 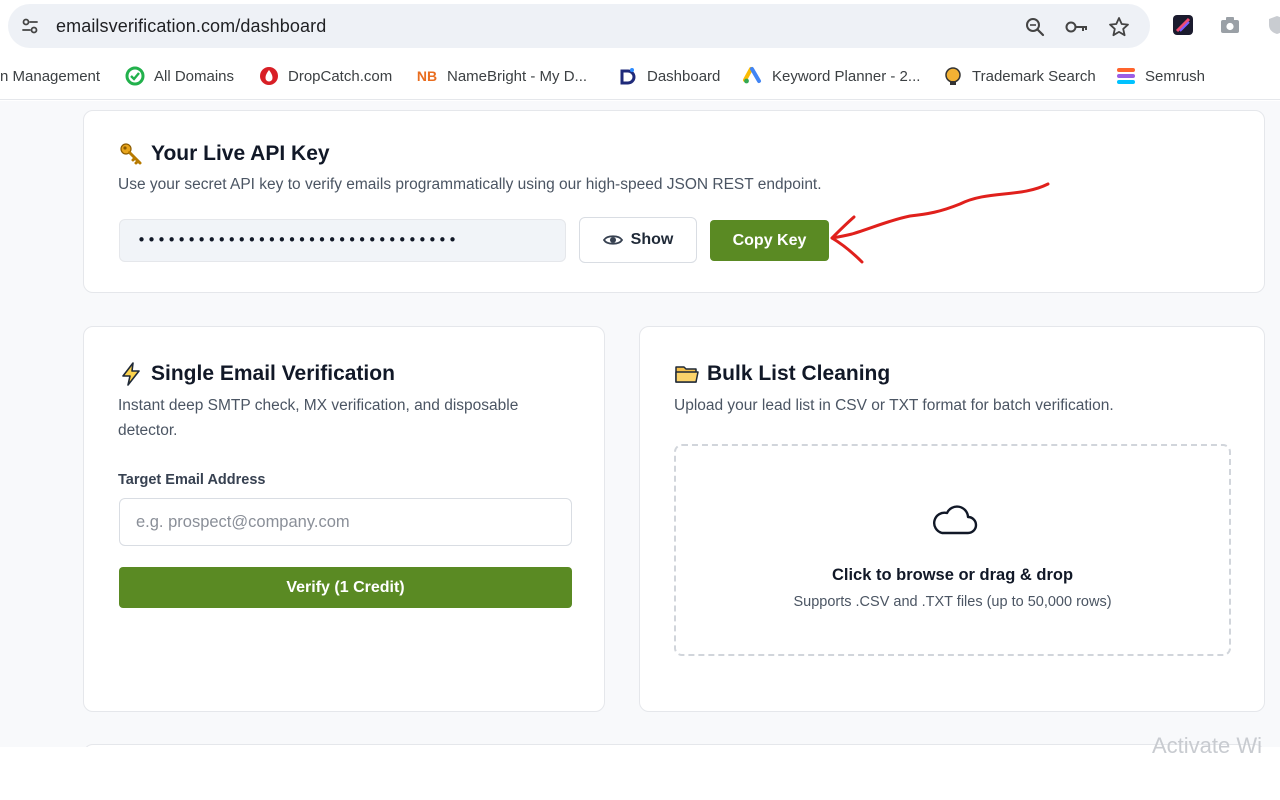 What do you see at coordinates (1230, 25) in the screenshot?
I see `camera-icon` at bounding box center [1230, 25].